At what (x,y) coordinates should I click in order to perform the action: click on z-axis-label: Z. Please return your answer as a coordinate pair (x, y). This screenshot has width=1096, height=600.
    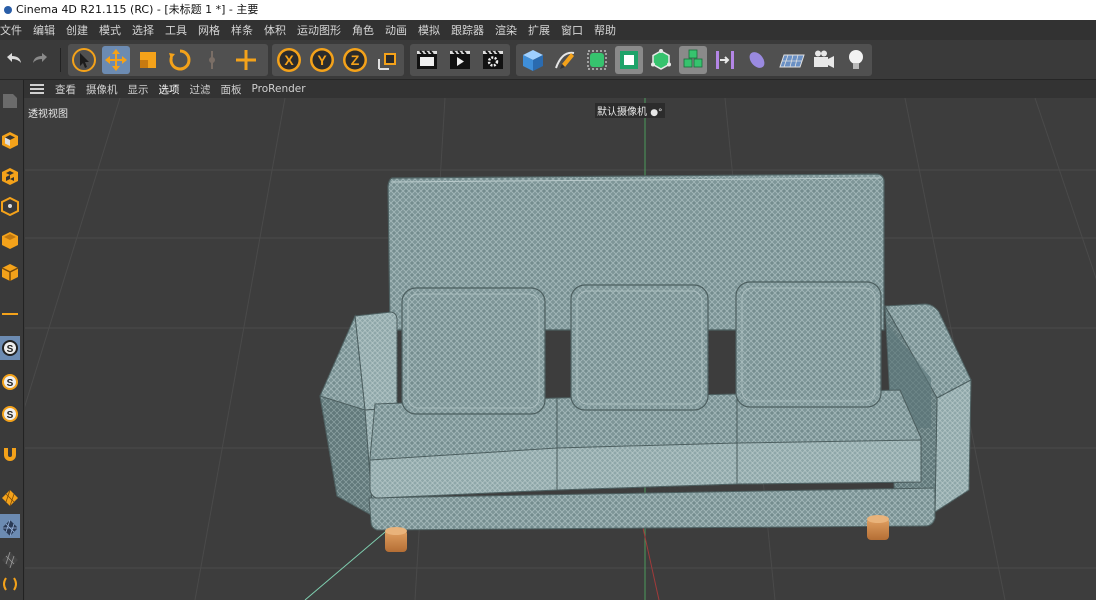
    Looking at the image, I should click on (355, 60).